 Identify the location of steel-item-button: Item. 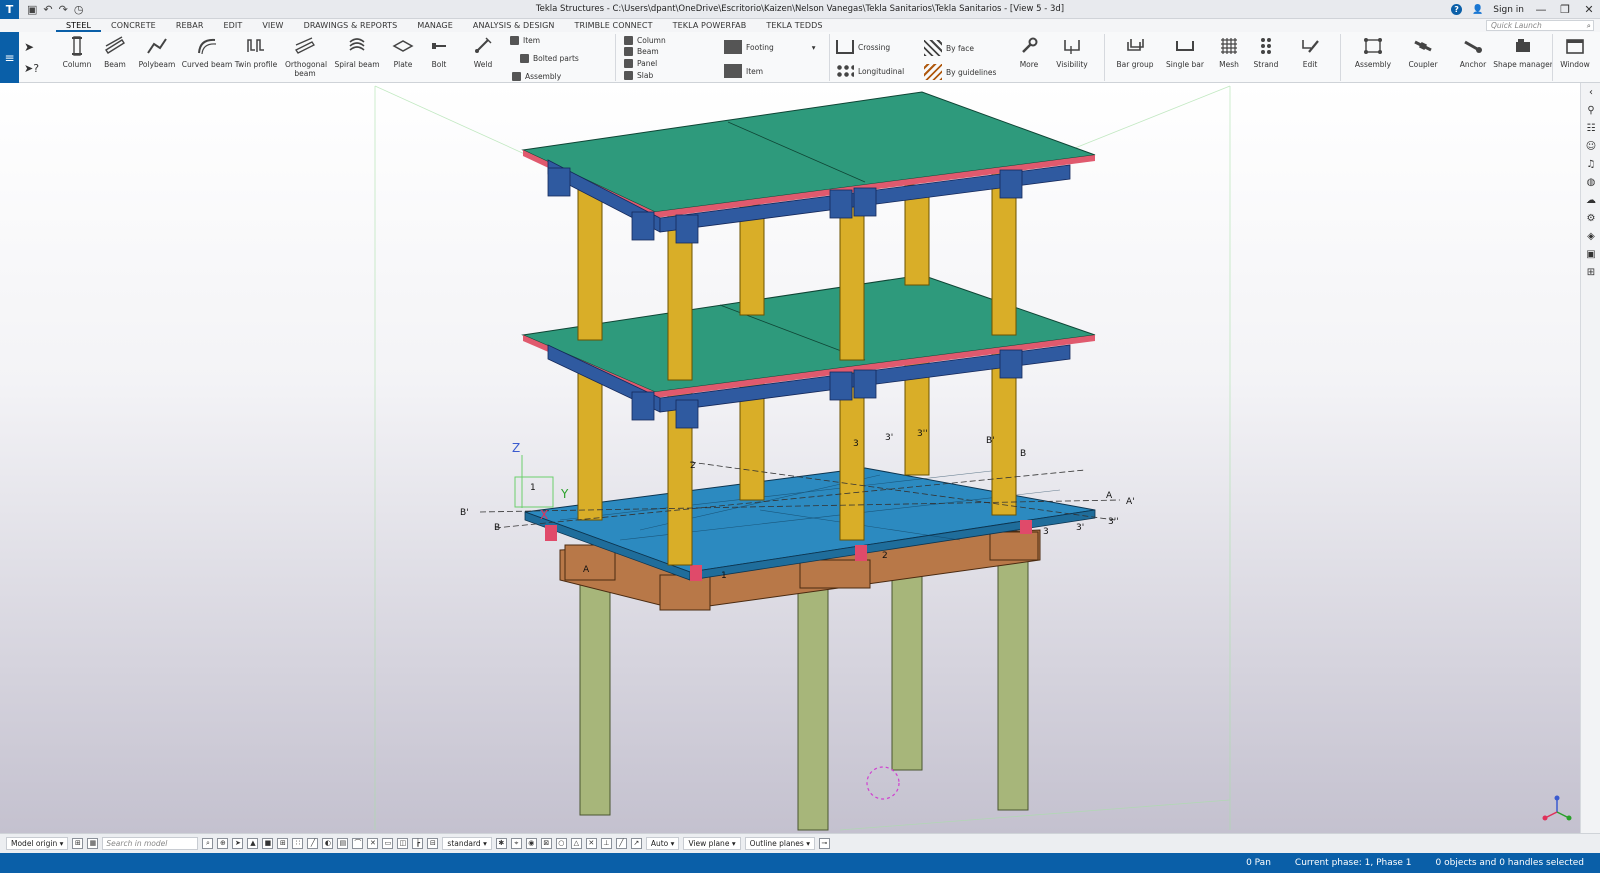
(525, 40).